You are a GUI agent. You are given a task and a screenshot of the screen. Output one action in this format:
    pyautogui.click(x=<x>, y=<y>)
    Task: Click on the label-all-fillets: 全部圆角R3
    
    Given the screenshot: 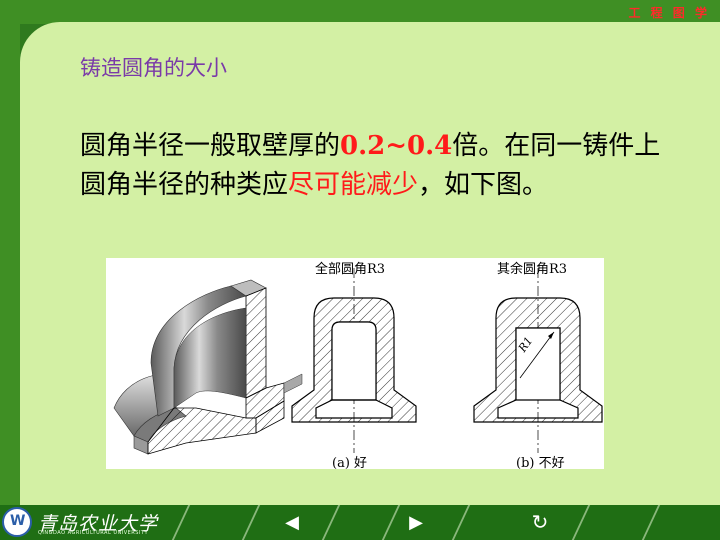 What is the action you would take?
    pyautogui.click(x=350, y=269)
    